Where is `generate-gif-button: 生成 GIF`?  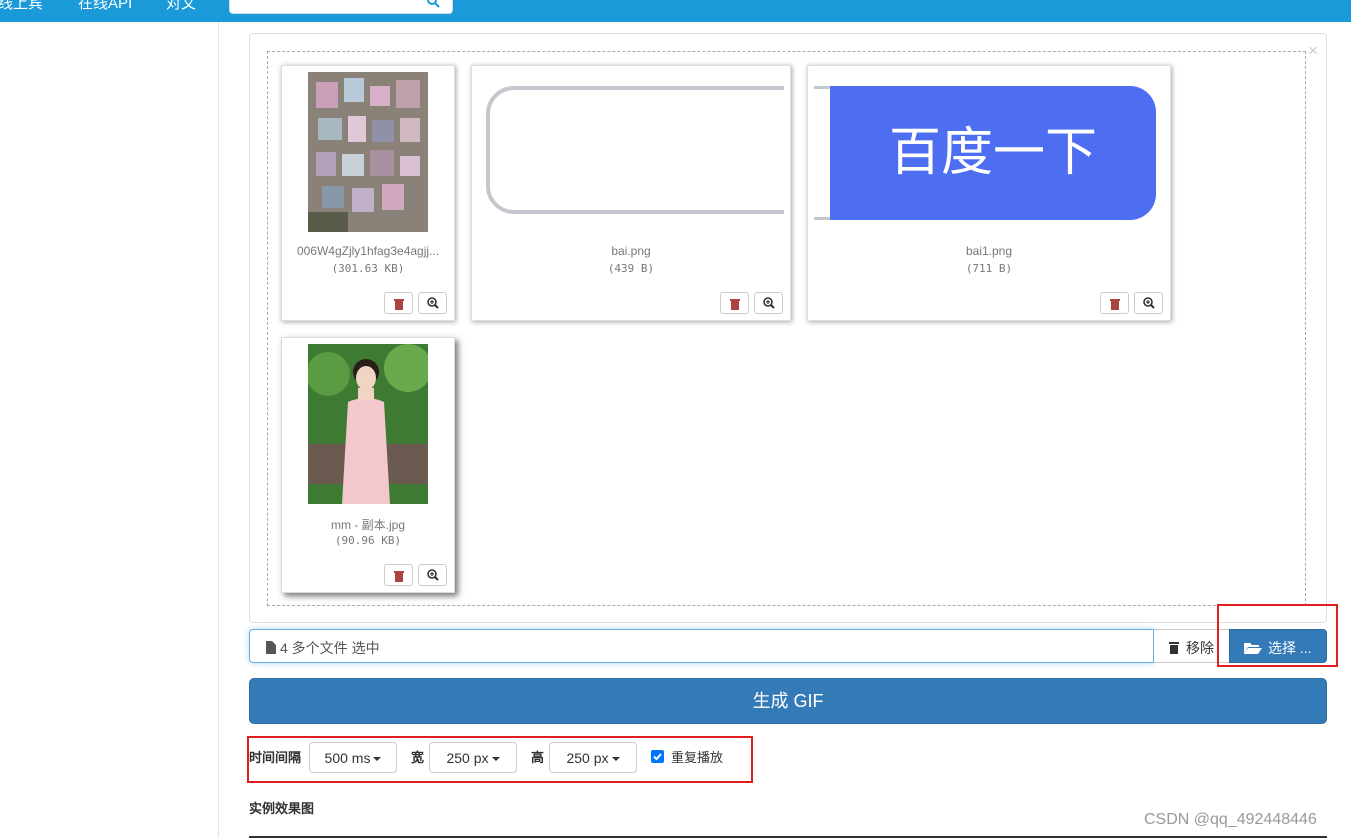 generate-gif-button: 生成 GIF is located at coordinates (788, 701).